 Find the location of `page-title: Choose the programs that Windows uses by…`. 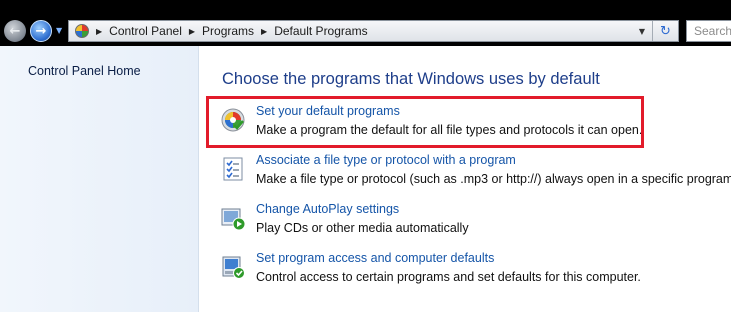

page-title: Choose the programs that Windows uses by… is located at coordinates (411, 79).